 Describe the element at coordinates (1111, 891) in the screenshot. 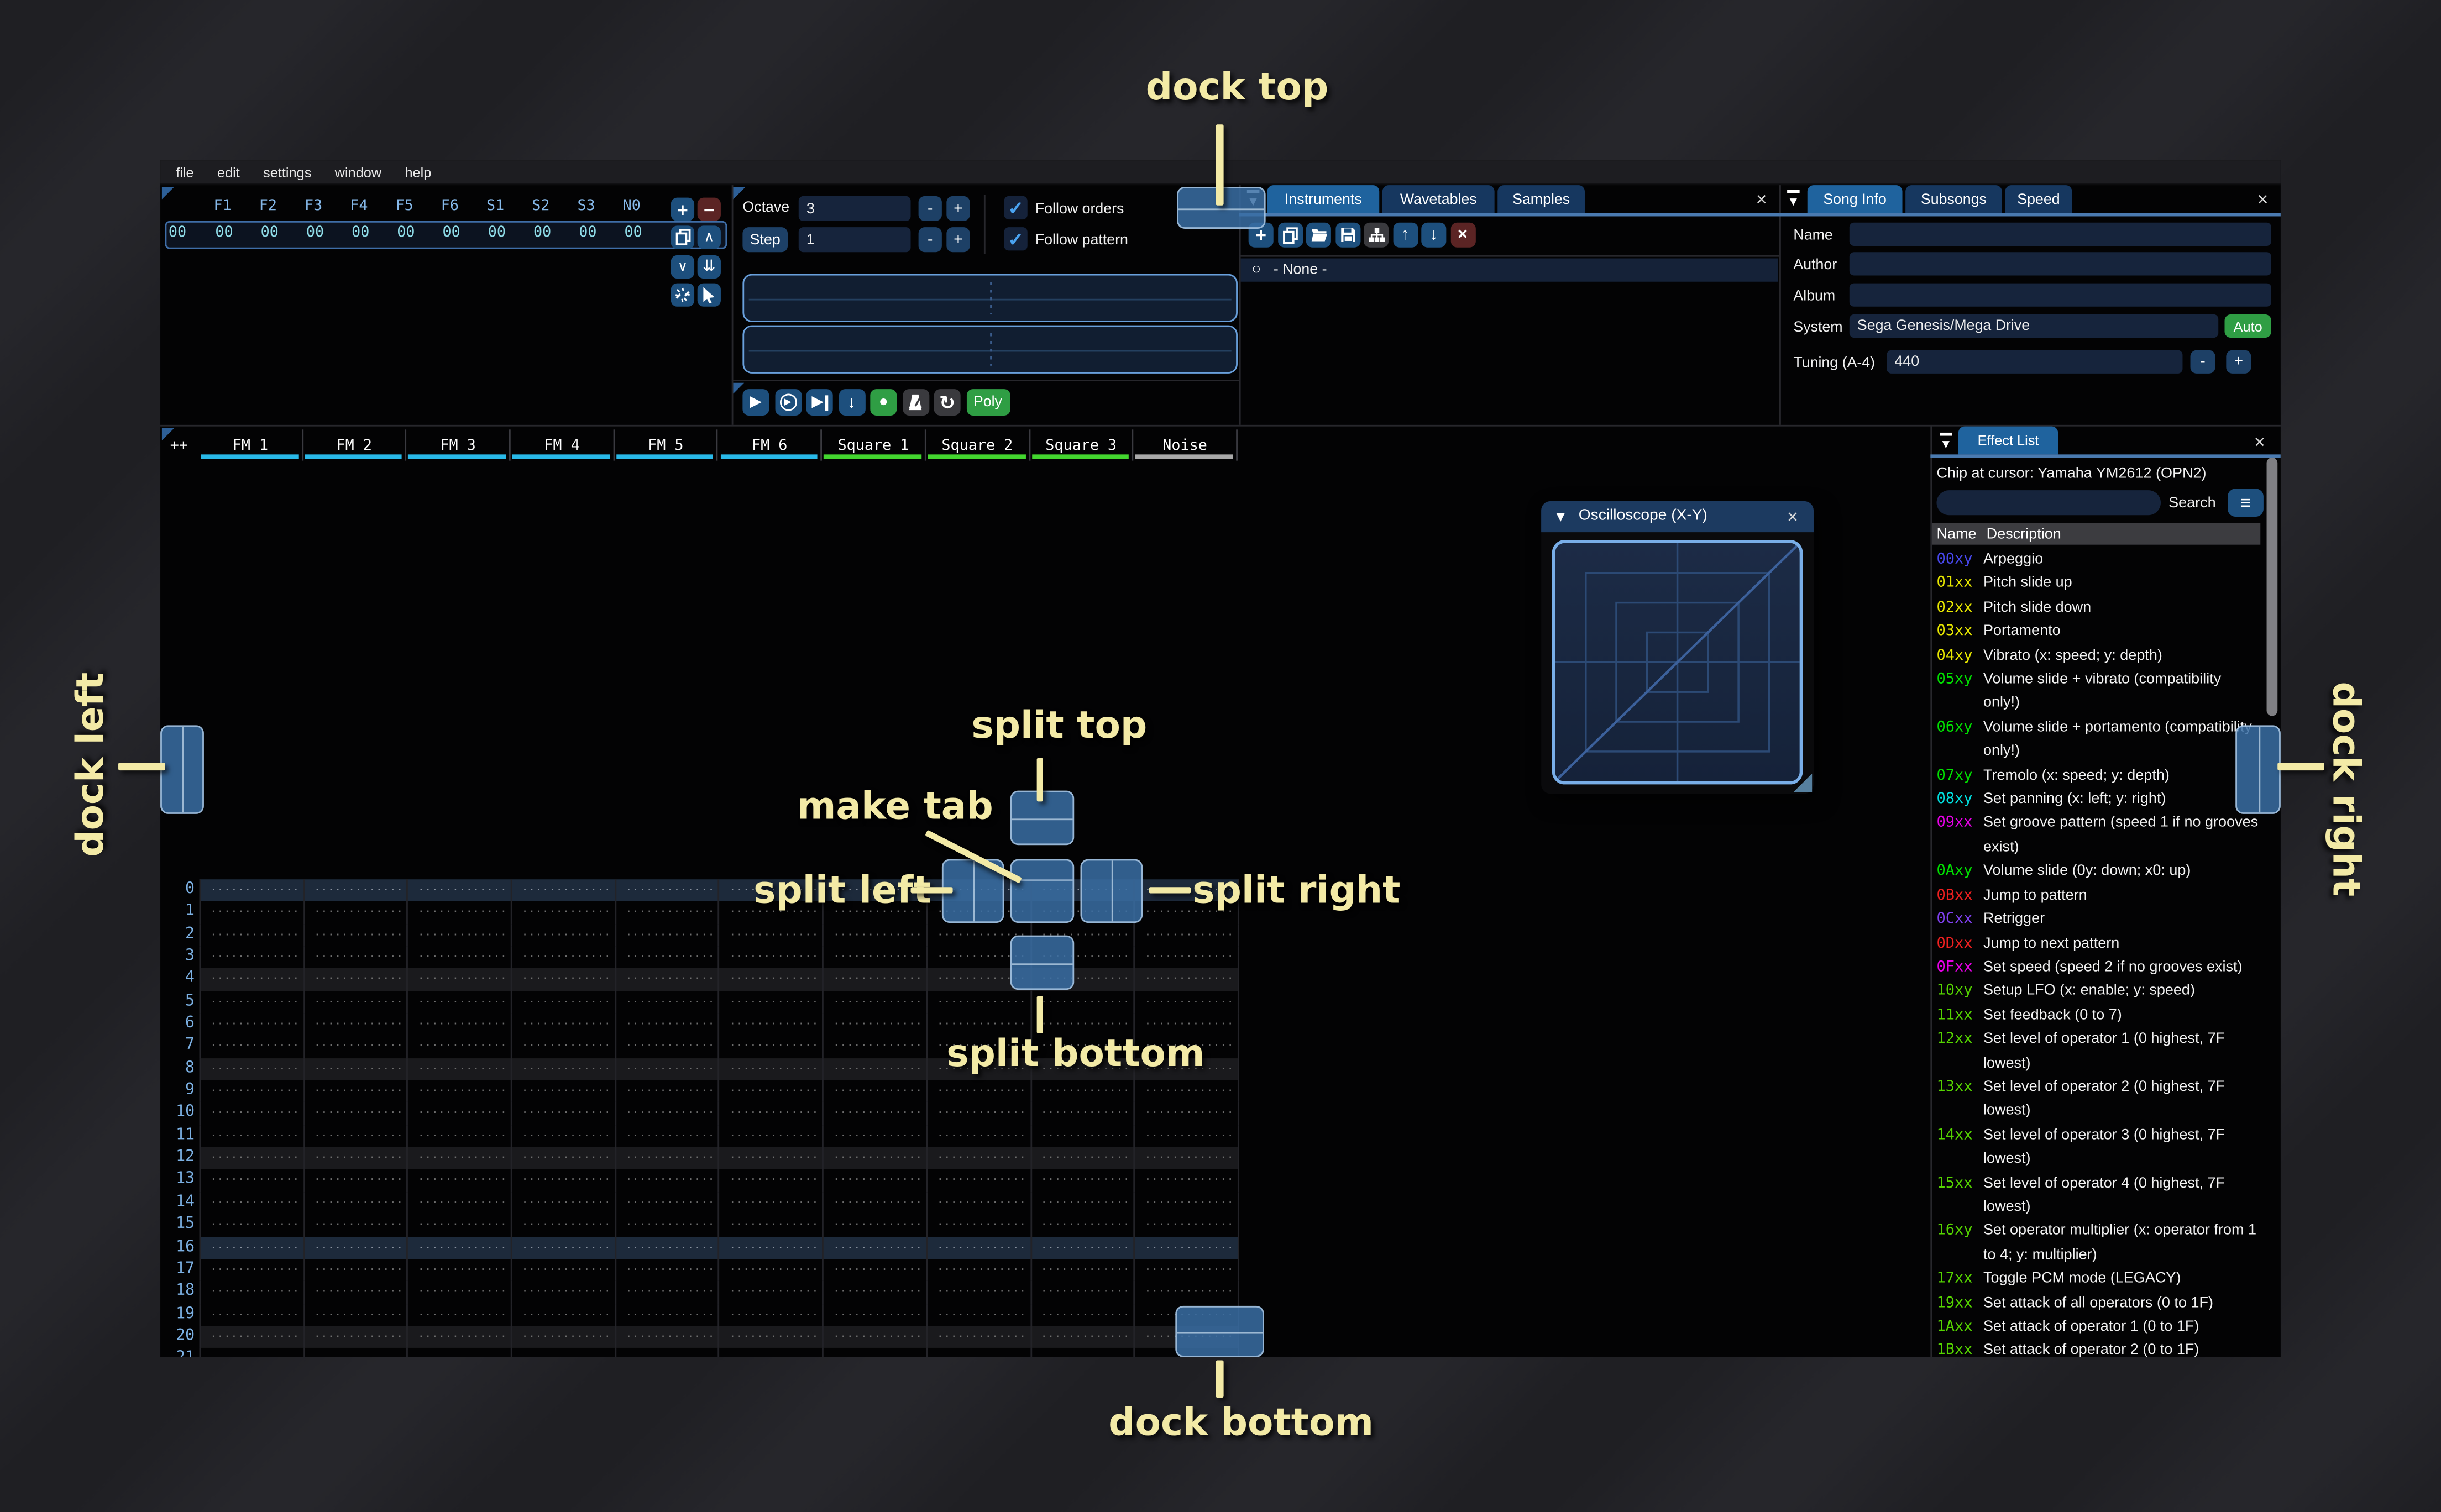

I see `split-target-right` at that location.